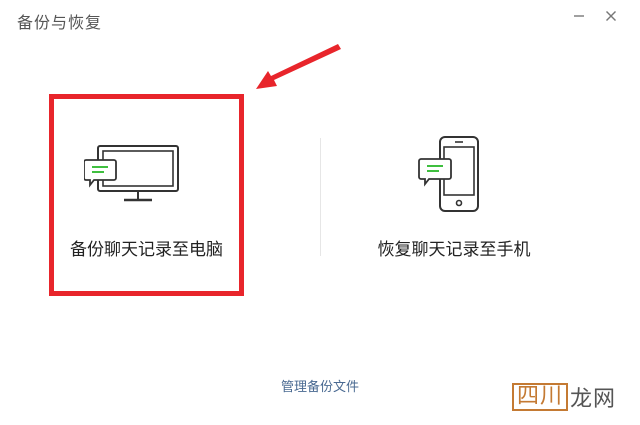  What do you see at coordinates (540, 397) in the screenshot?
I see `watermark-boxed-text: 四川` at bounding box center [540, 397].